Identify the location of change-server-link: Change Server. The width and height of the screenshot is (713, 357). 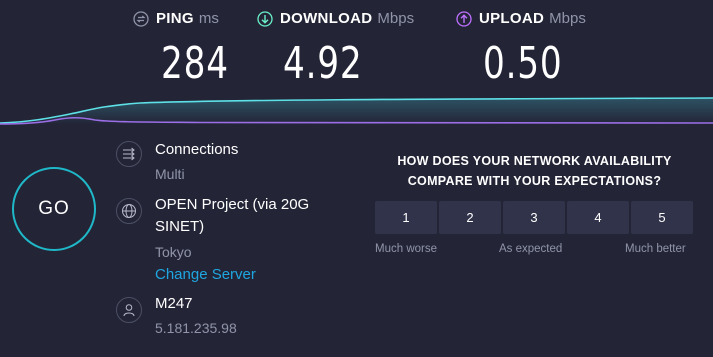
(205, 274).